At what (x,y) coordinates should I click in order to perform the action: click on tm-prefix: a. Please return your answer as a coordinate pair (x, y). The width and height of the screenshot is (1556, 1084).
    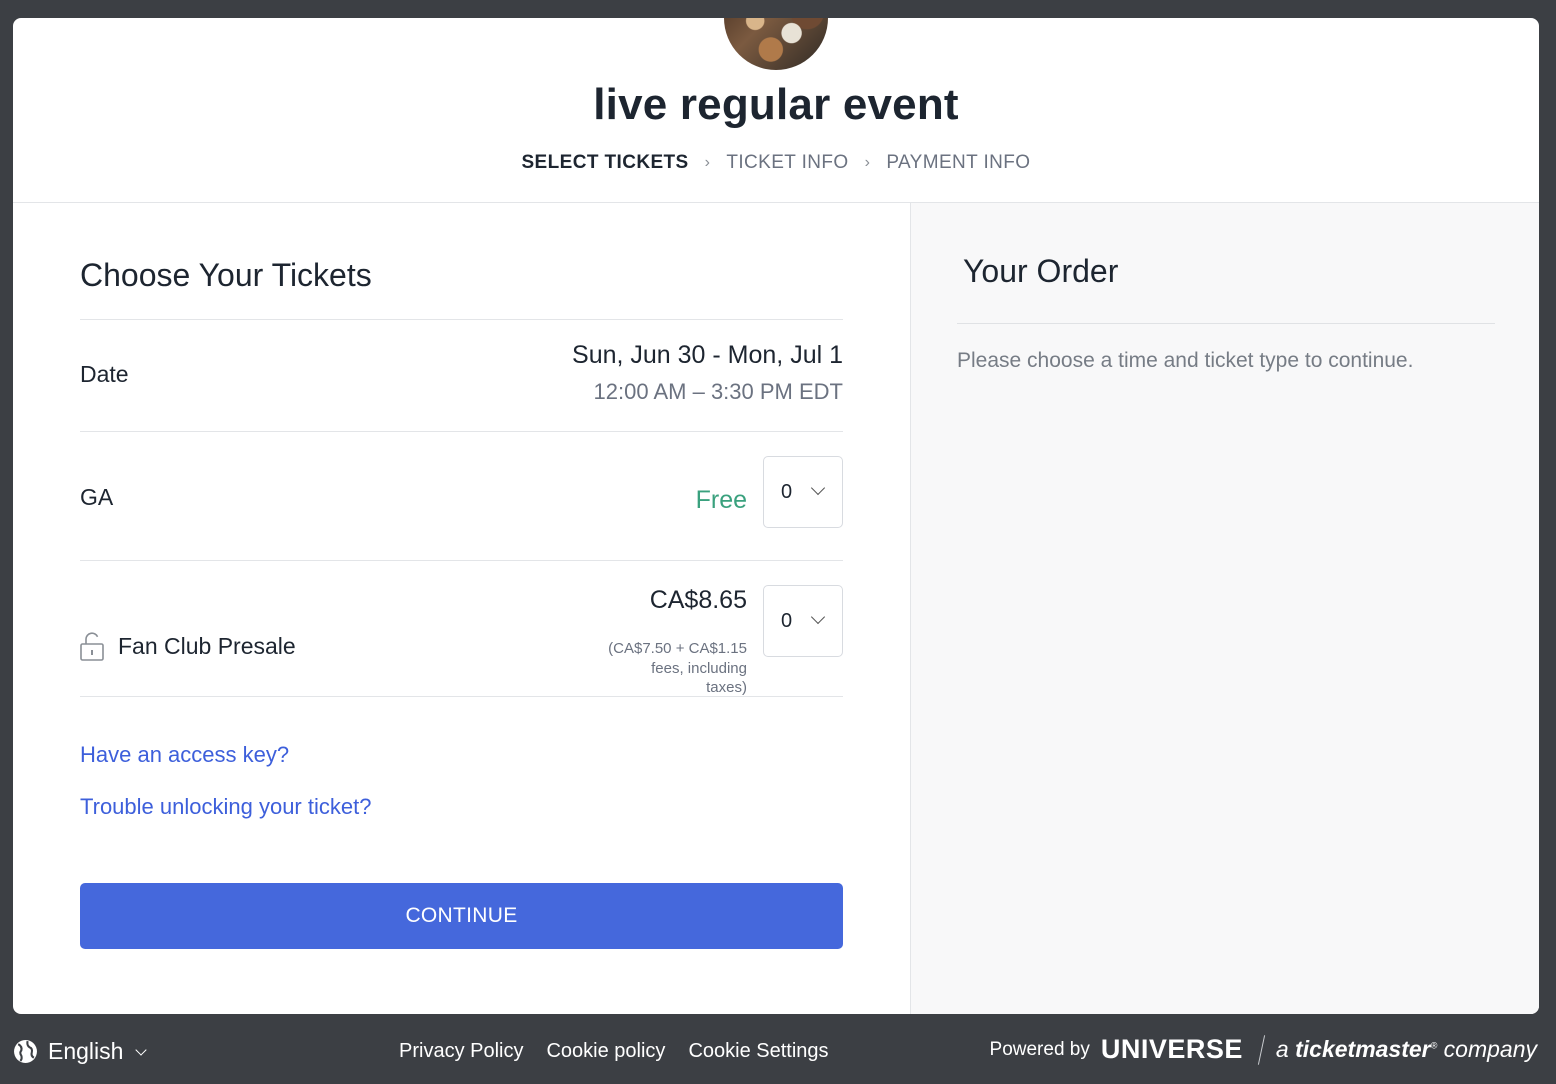
    Looking at the image, I should click on (1282, 1049).